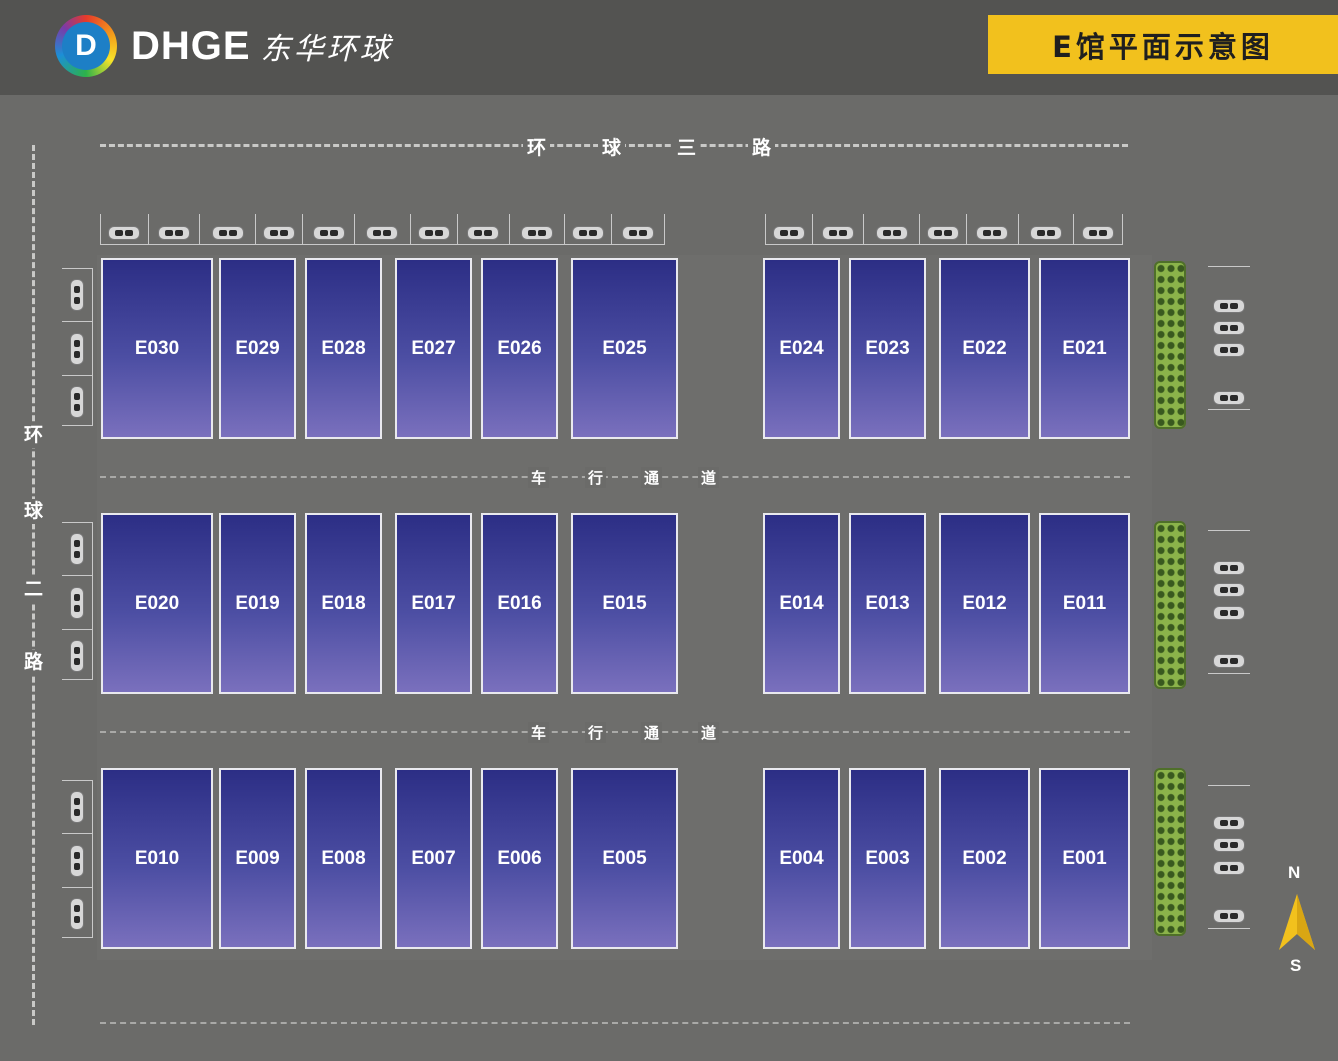 The width and height of the screenshot is (1338, 1061). What do you see at coordinates (257, 348) in the screenshot?
I see `booth-e029: E029` at bounding box center [257, 348].